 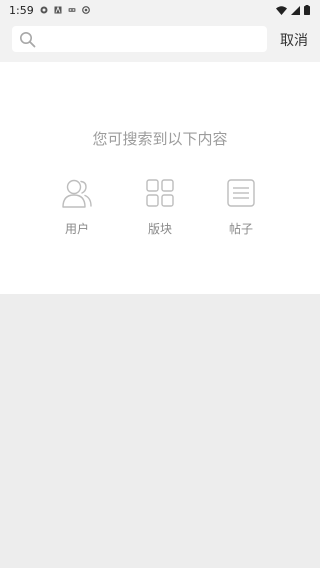 I want to click on battery-icon, so click(x=307, y=10).